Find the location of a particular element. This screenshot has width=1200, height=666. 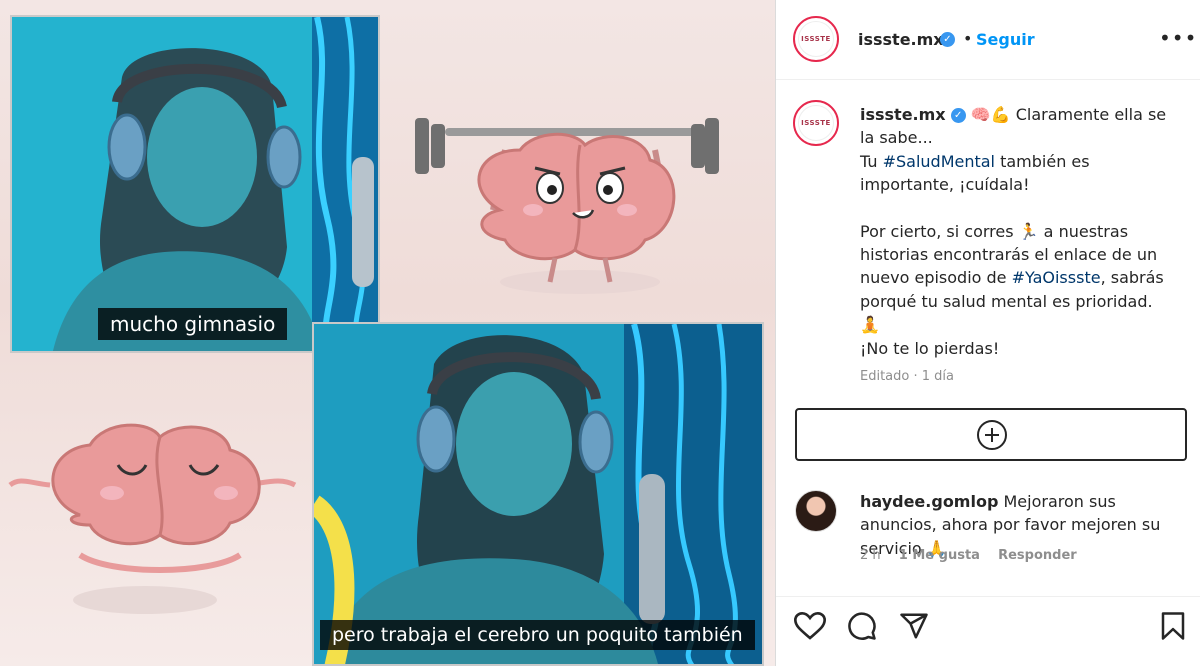

runner-emoji: 🏃 is located at coordinates (1028, 231).